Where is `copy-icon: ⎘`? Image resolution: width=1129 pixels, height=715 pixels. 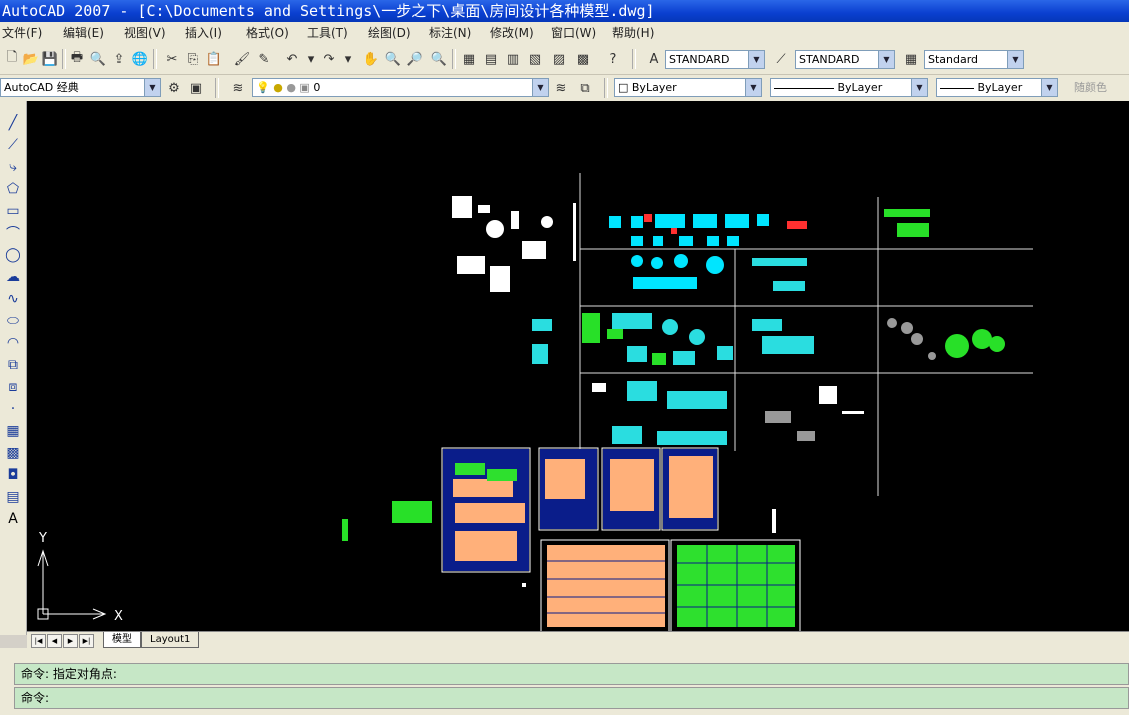
copy-icon: ⎘ is located at coordinates (193, 59).